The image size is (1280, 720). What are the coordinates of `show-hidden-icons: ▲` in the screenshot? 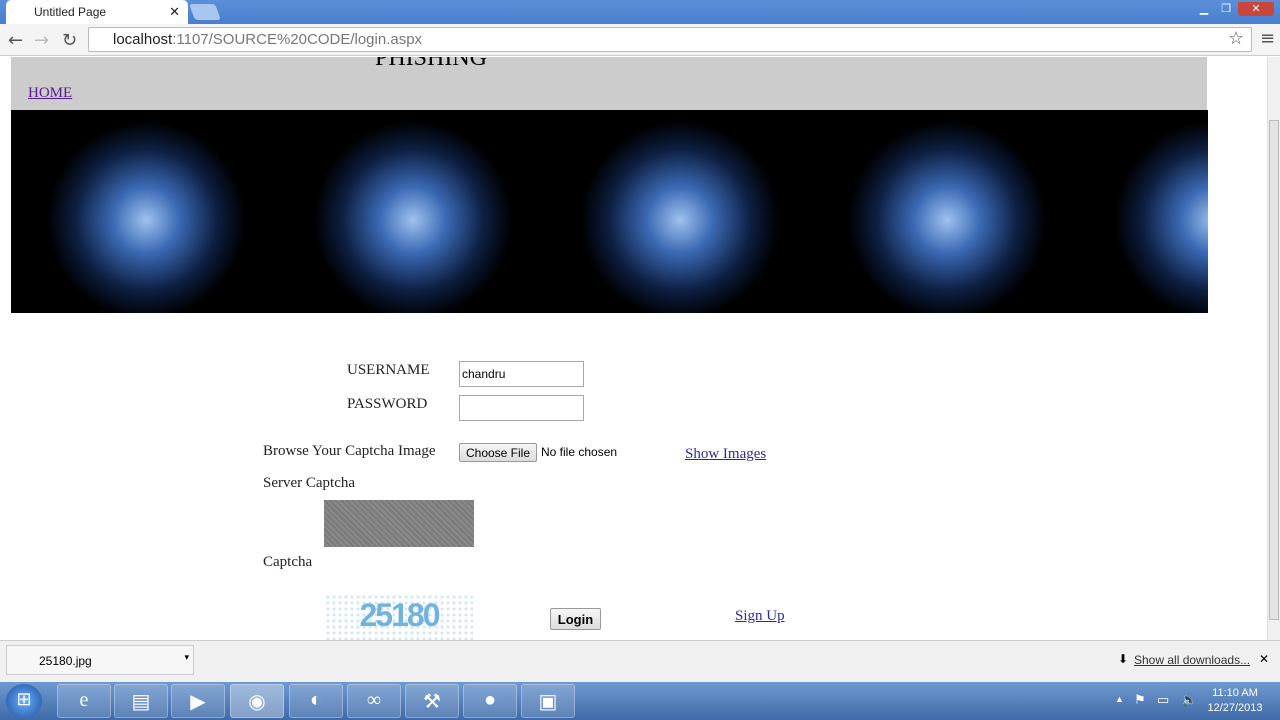 It's located at (1119, 699).